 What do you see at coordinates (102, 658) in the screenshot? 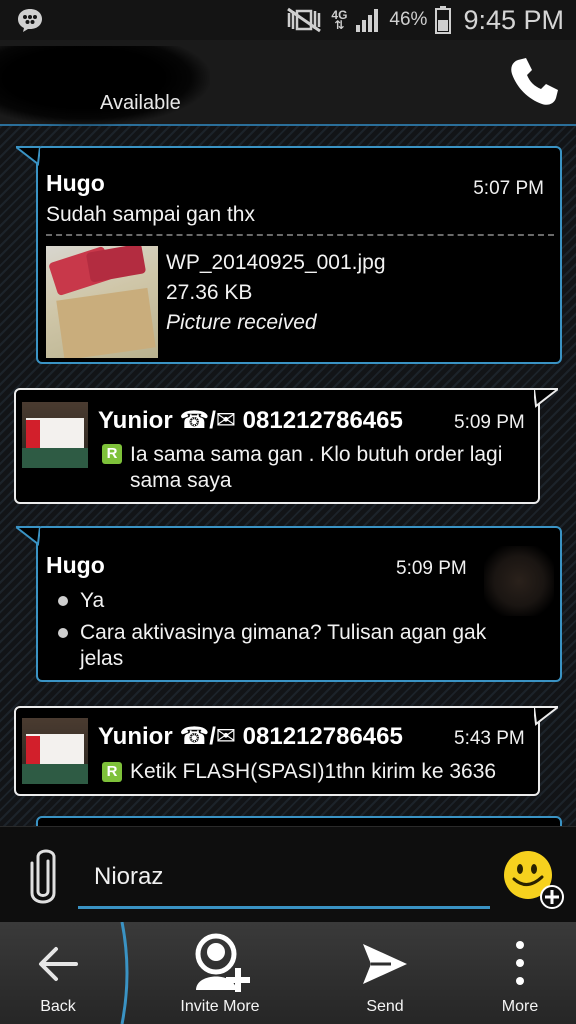
I see `message-text-line: jelas` at bounding box center [102, 658].